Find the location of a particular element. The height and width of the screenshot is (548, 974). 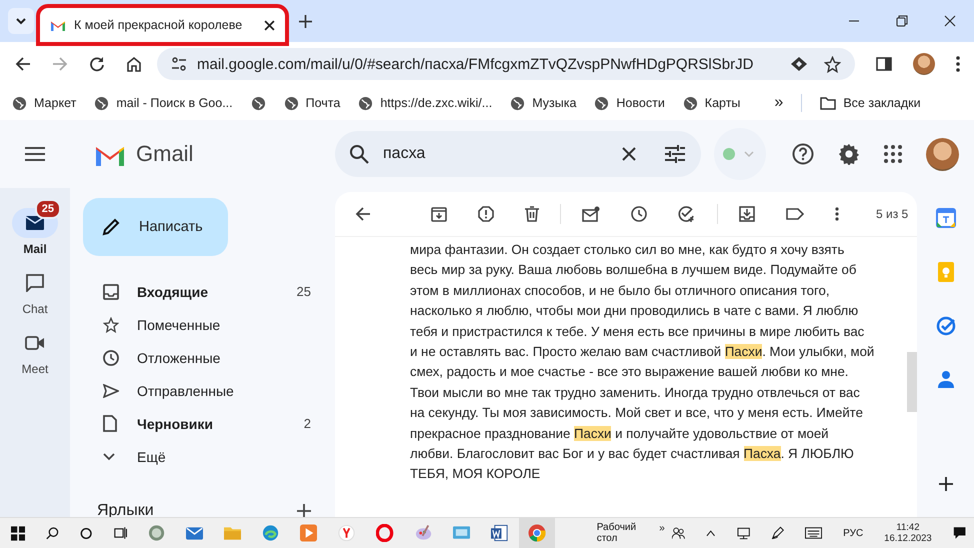

contacts-person-icon is located at coordinates (946, 379).